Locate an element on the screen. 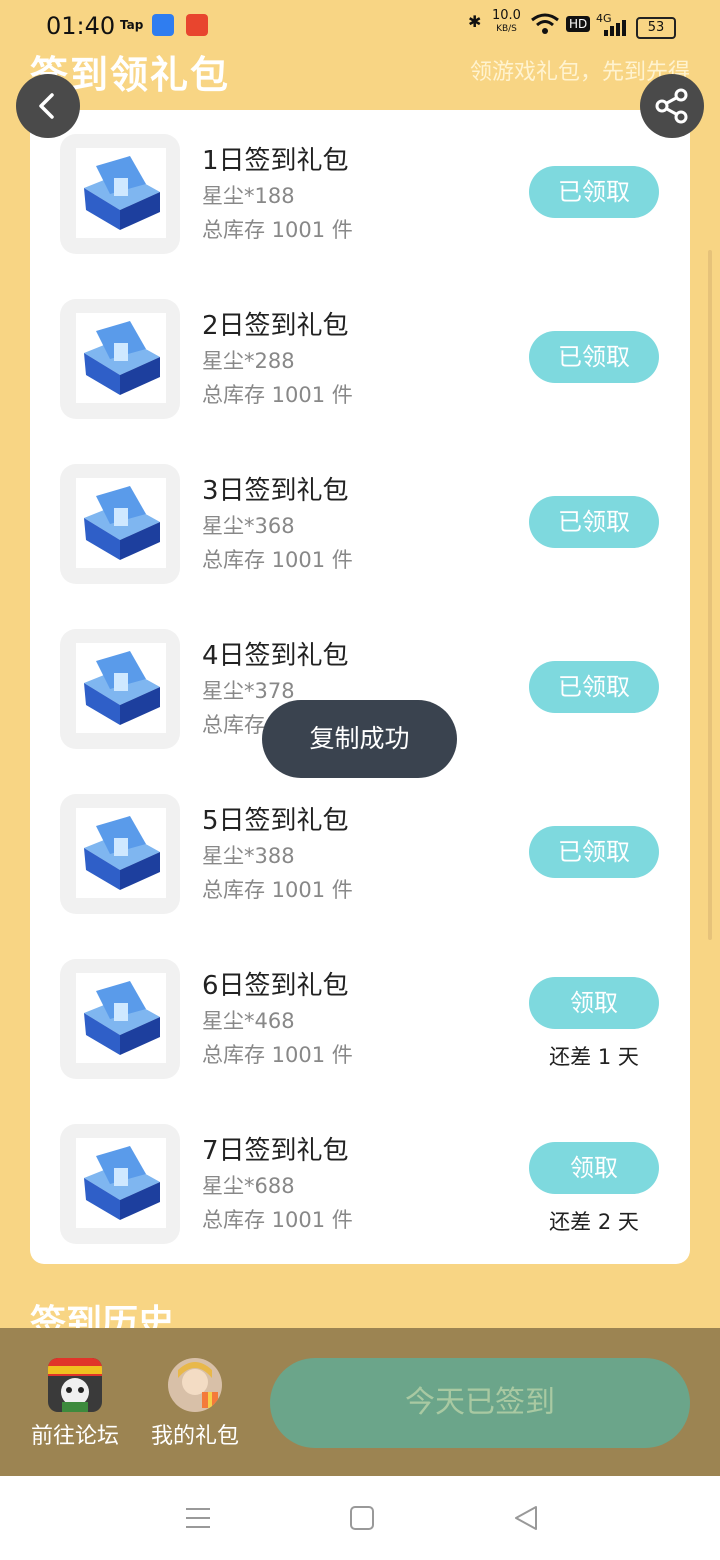 Image resolution: width=720 pixels, height=1560 pixels. home-icon is located at coordinates (362, 1518).